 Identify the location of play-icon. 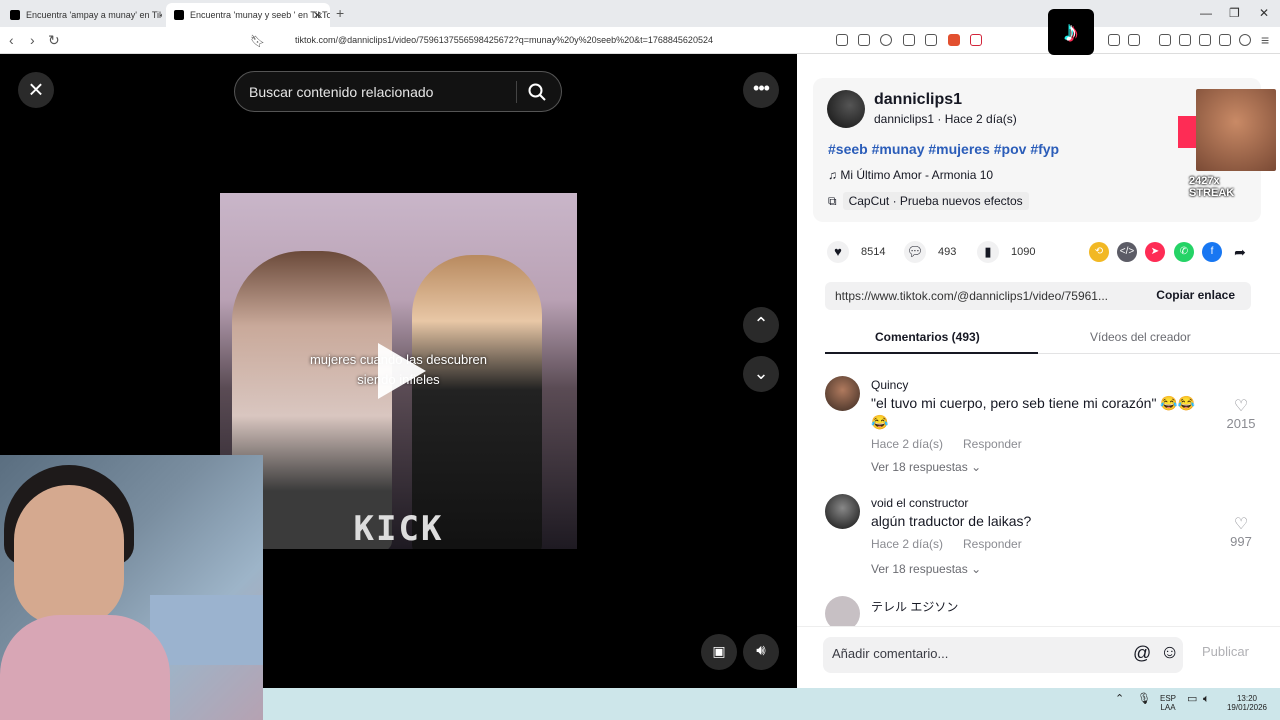
(402, 371).